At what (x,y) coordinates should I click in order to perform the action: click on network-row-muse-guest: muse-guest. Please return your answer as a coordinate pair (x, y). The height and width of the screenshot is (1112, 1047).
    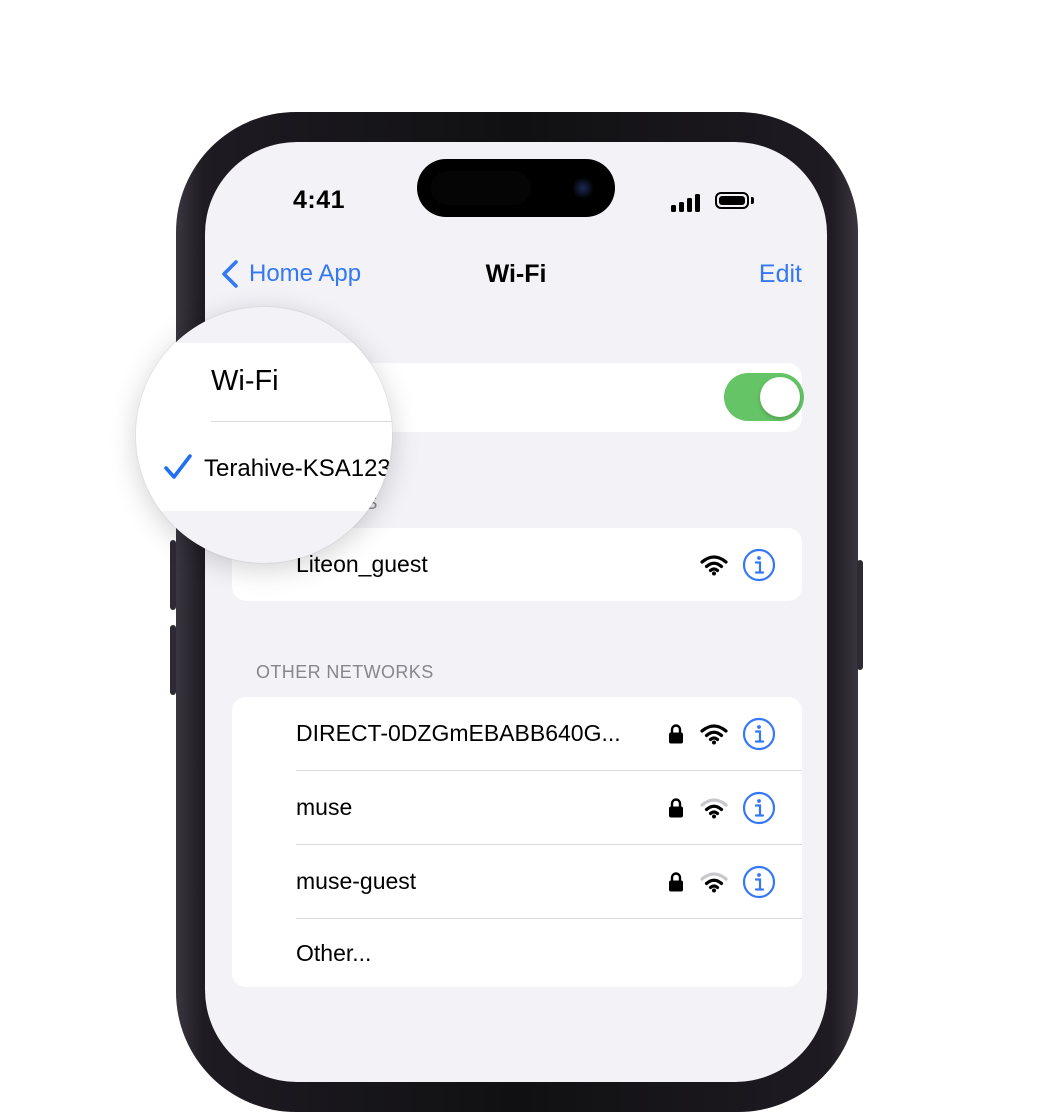
    Looking at the image, I should click on (517, 881).